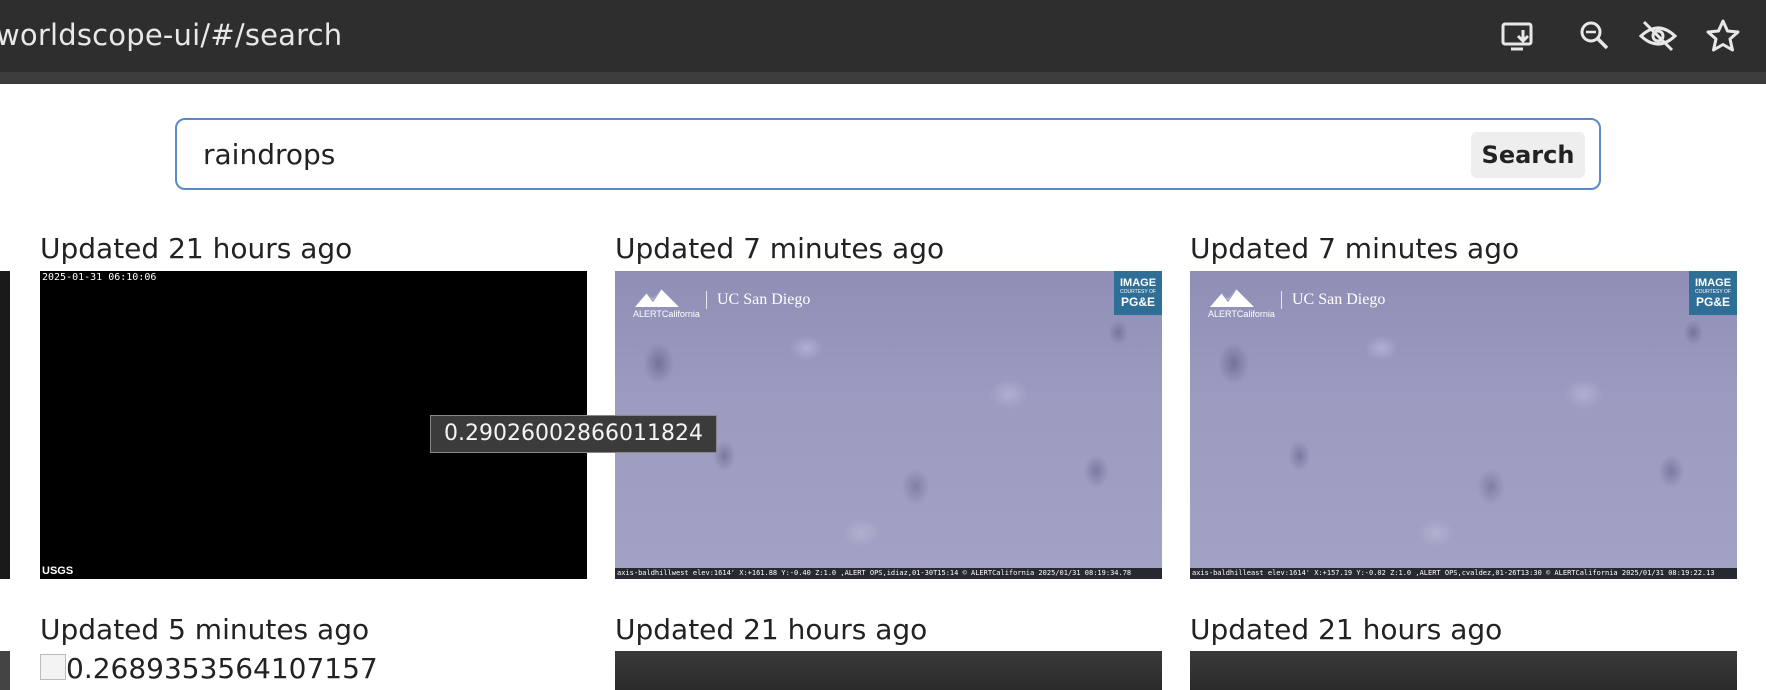 This screenshot has width=1766, height=690. What do you see at coordinates (828, 154) in the screenshot?
I see `search-input` at bounding box center [828, 154].